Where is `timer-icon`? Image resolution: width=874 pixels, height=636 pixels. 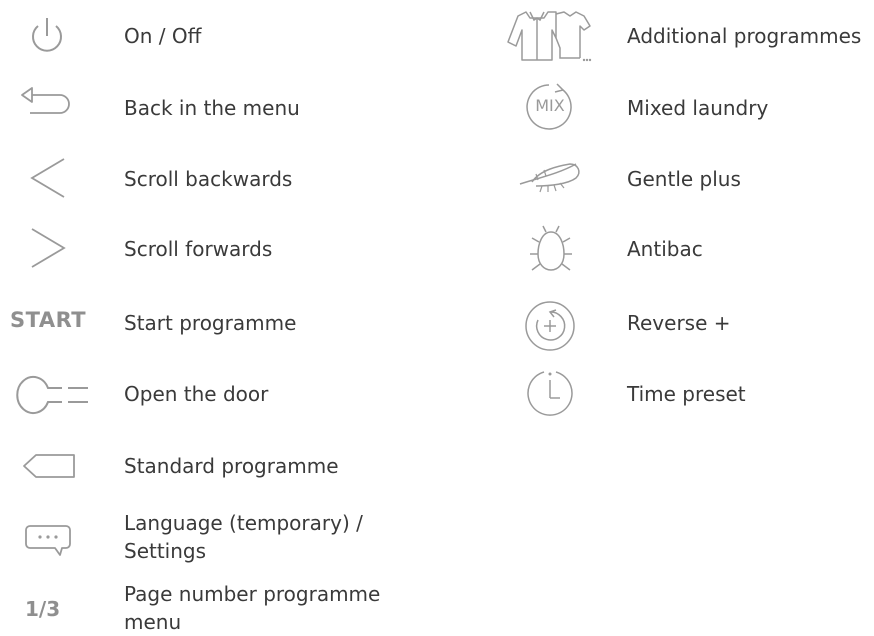 timer-icon is located at coordinates (550, 394).